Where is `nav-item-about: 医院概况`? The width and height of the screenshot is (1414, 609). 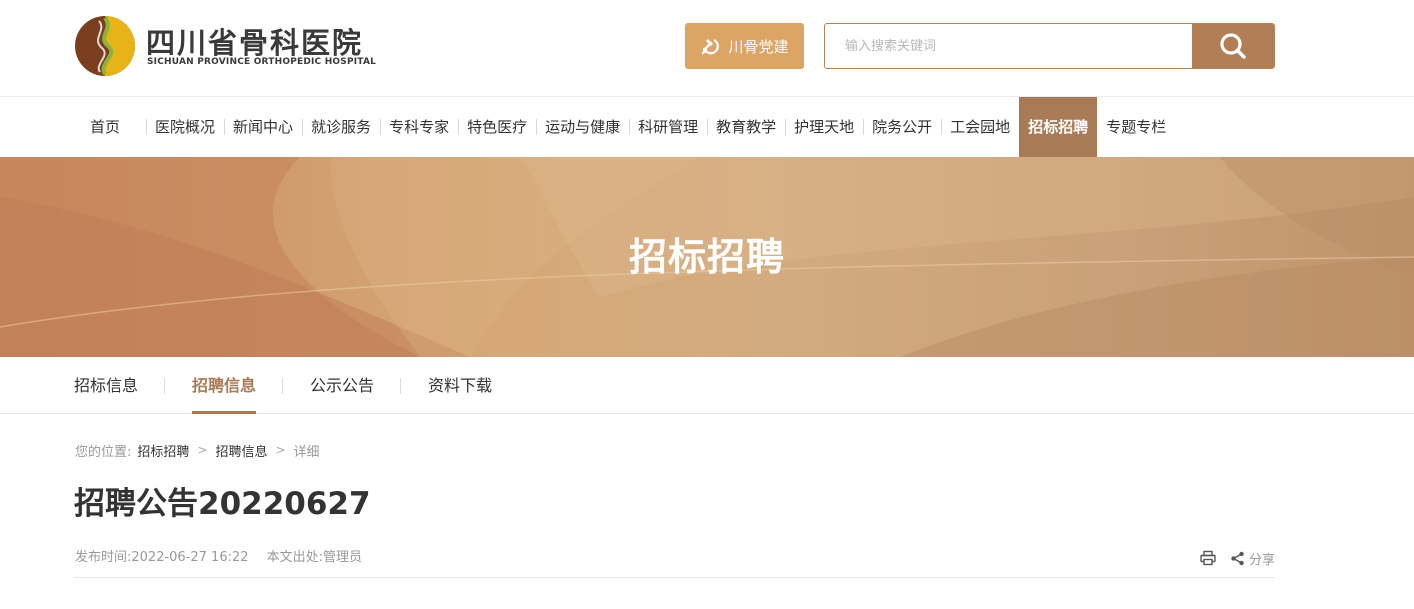 nav-item-about: 医院概况 is located at coordinates (185, 127).